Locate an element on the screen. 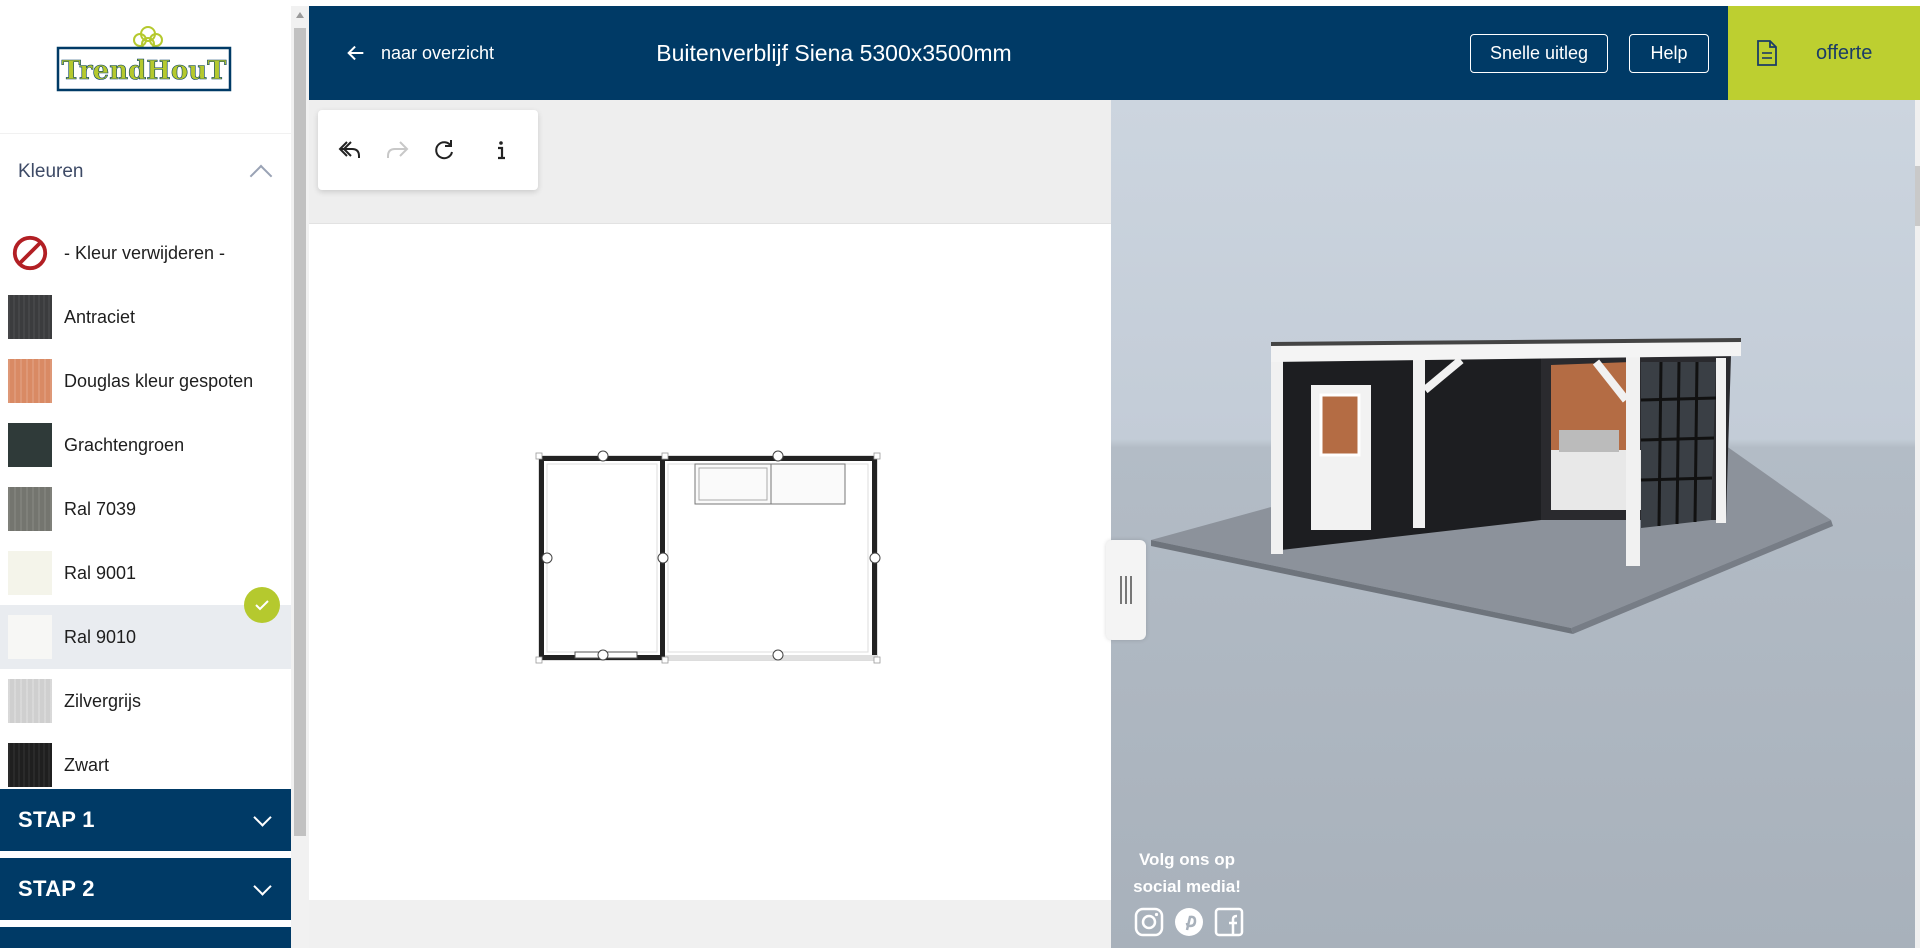  offerte-button: offerte is located at coordinates (1824, 53).